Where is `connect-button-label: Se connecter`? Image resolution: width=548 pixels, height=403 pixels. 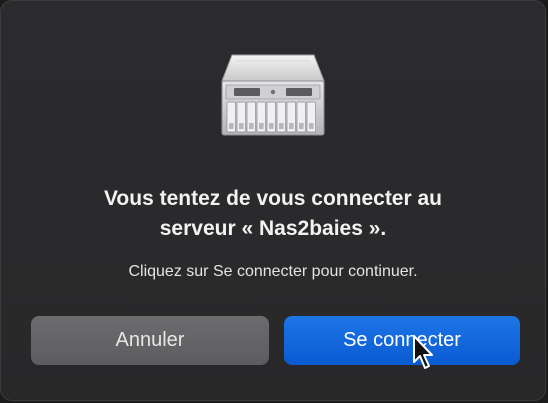
connect-button-label: Se connecter is located at coordinates (402, 340).